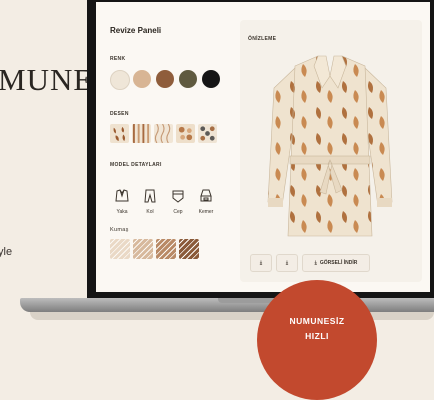  I want to click on pattern-floral, so click(207, 133).